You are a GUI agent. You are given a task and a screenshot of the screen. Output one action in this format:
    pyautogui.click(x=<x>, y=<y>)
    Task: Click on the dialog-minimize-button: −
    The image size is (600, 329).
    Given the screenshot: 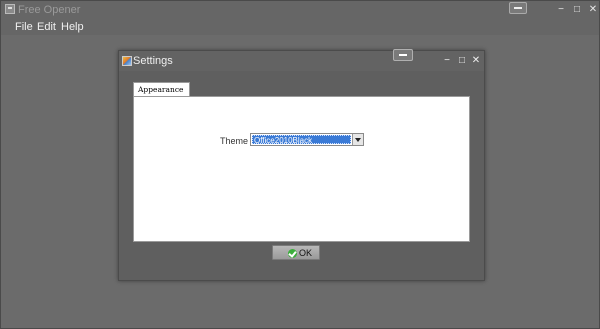 What is the action you would take?
    pyautogui.click(x=447, y=61)
    